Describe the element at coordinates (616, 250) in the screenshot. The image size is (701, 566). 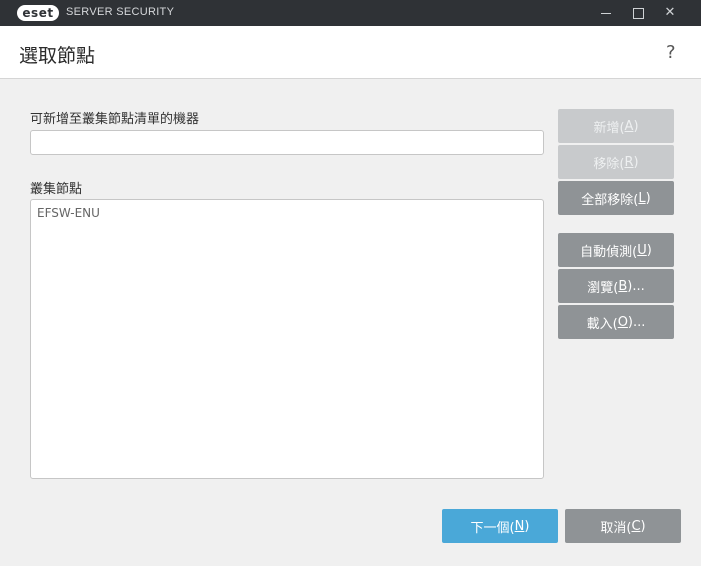
I see `autodetect-button: 自動偵測(U)` at that location.